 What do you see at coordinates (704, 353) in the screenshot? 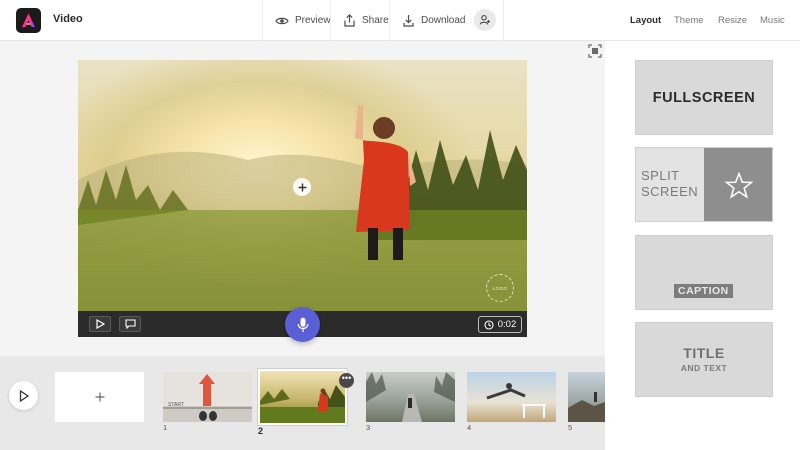
I see `title-label: TITLE` at bounding box center [704, 353].